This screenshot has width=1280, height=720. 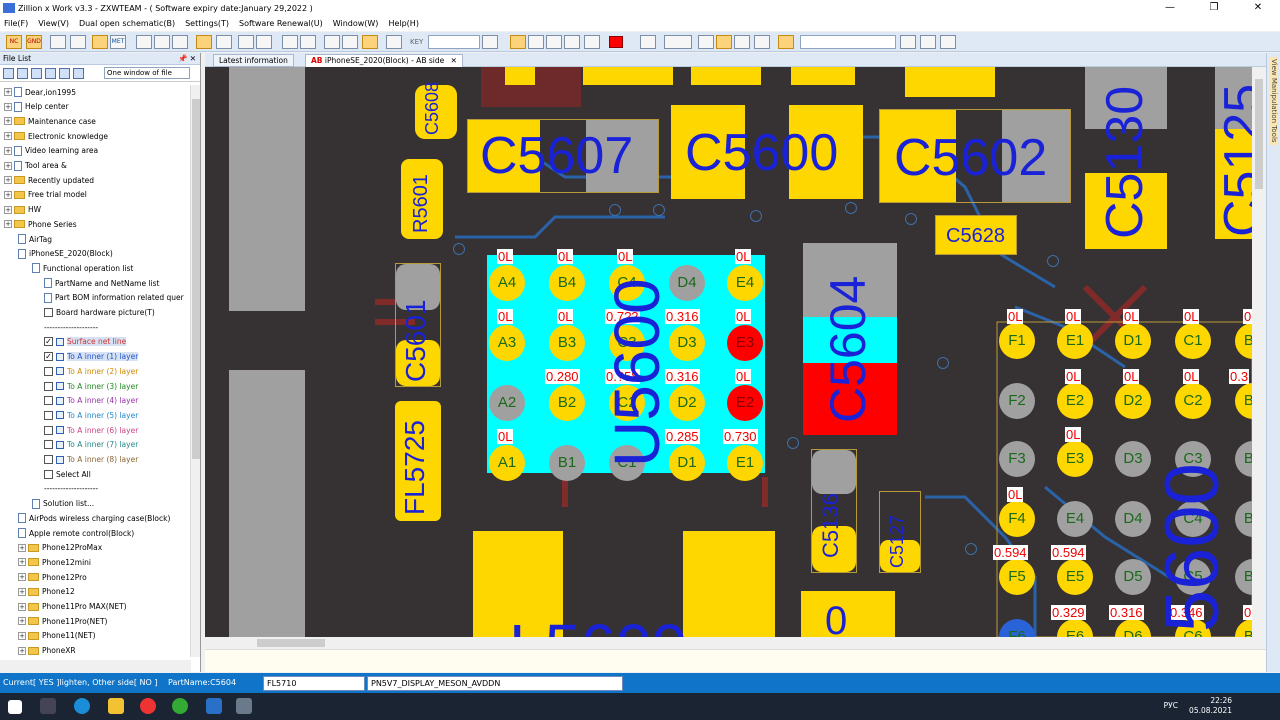 I want to click on tree-item: Board hardware picture(T), so click(x=99, y=313).